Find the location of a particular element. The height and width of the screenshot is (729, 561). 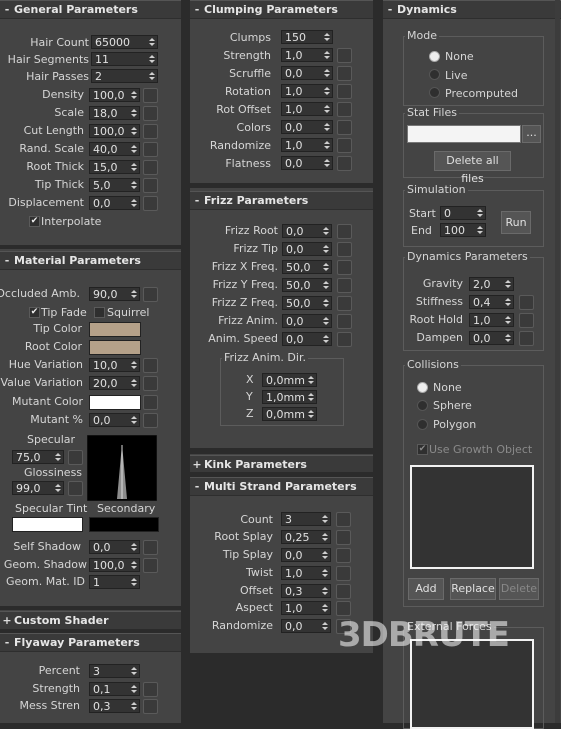

mode-precomputed-radio is located at coordinates (434, 92).